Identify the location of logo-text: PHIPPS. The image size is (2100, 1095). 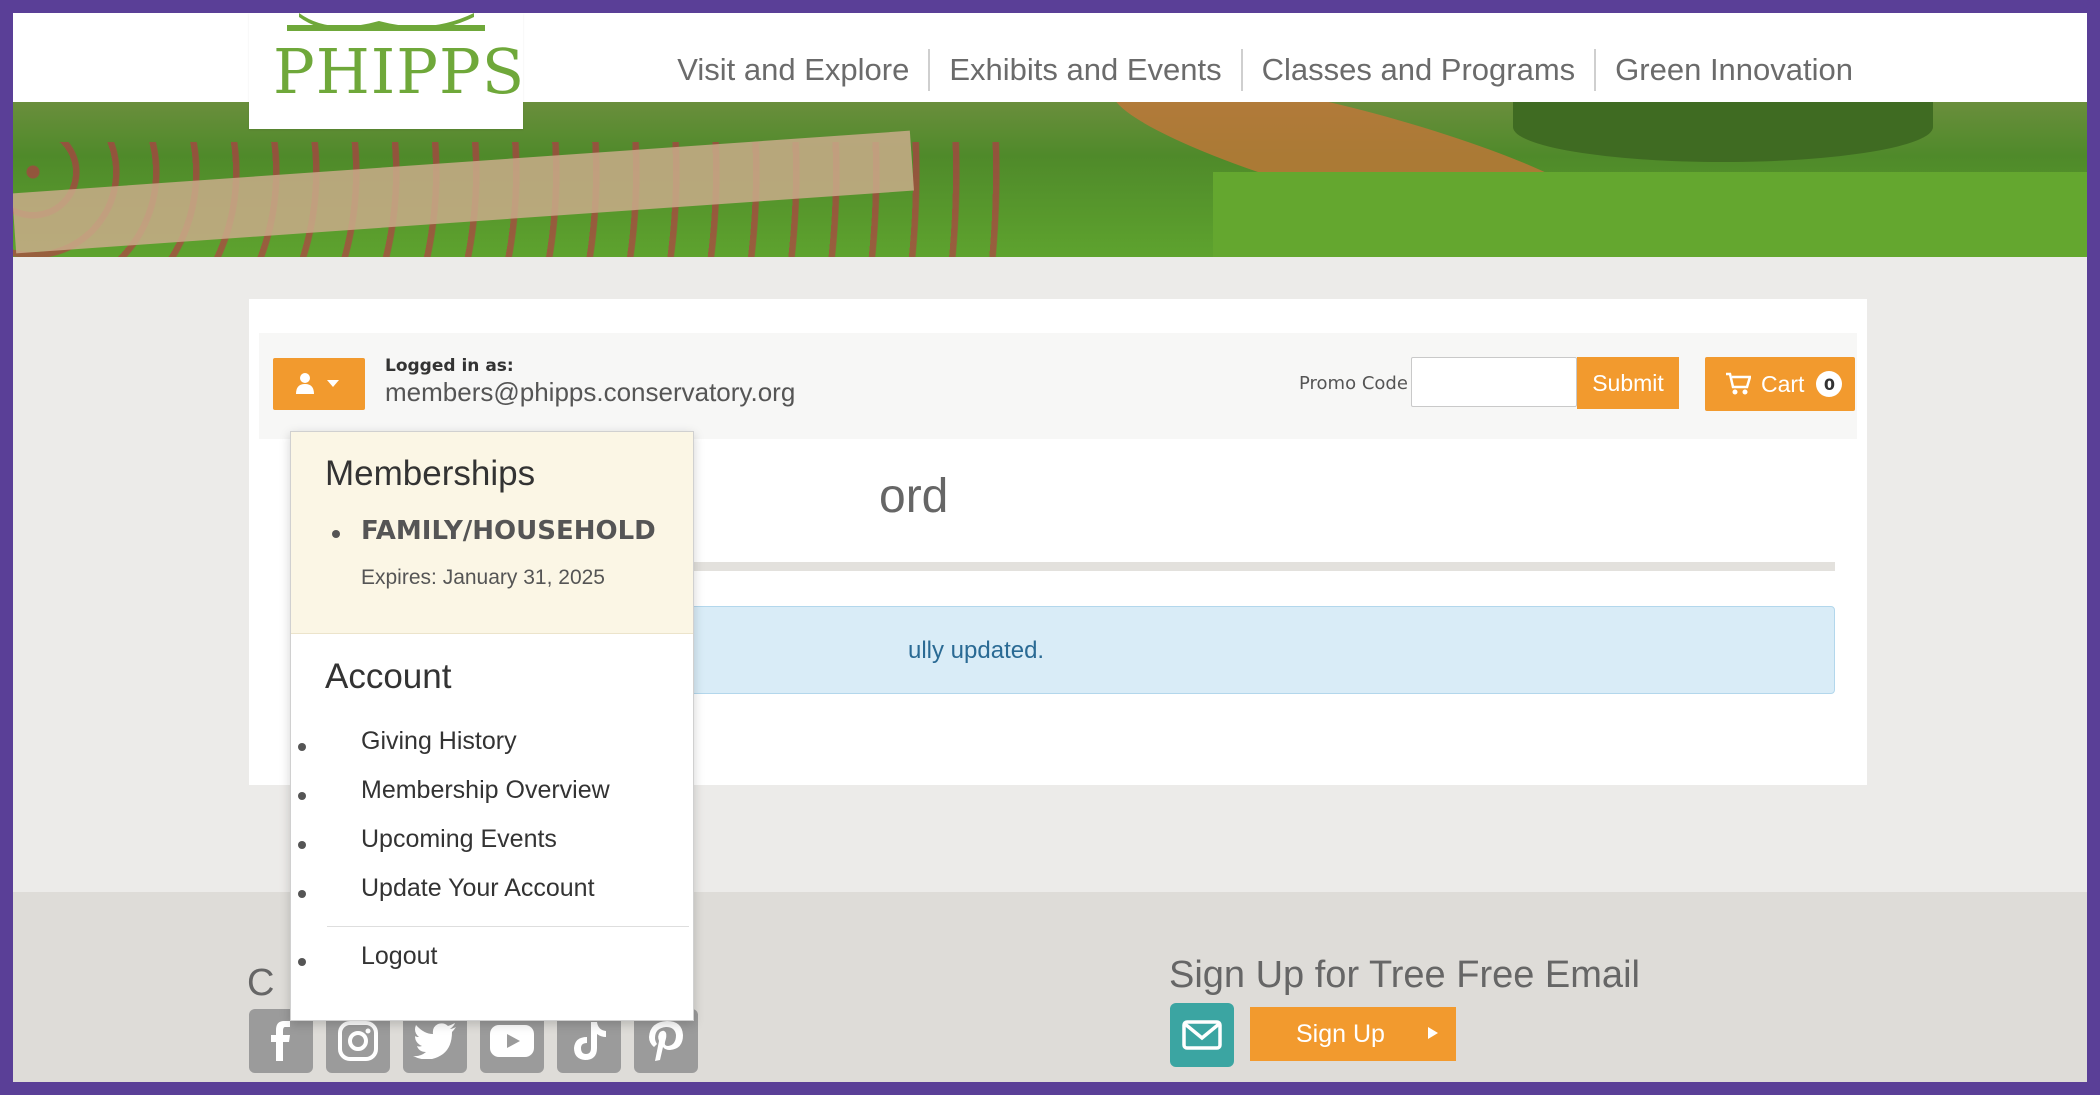
(399, 71).